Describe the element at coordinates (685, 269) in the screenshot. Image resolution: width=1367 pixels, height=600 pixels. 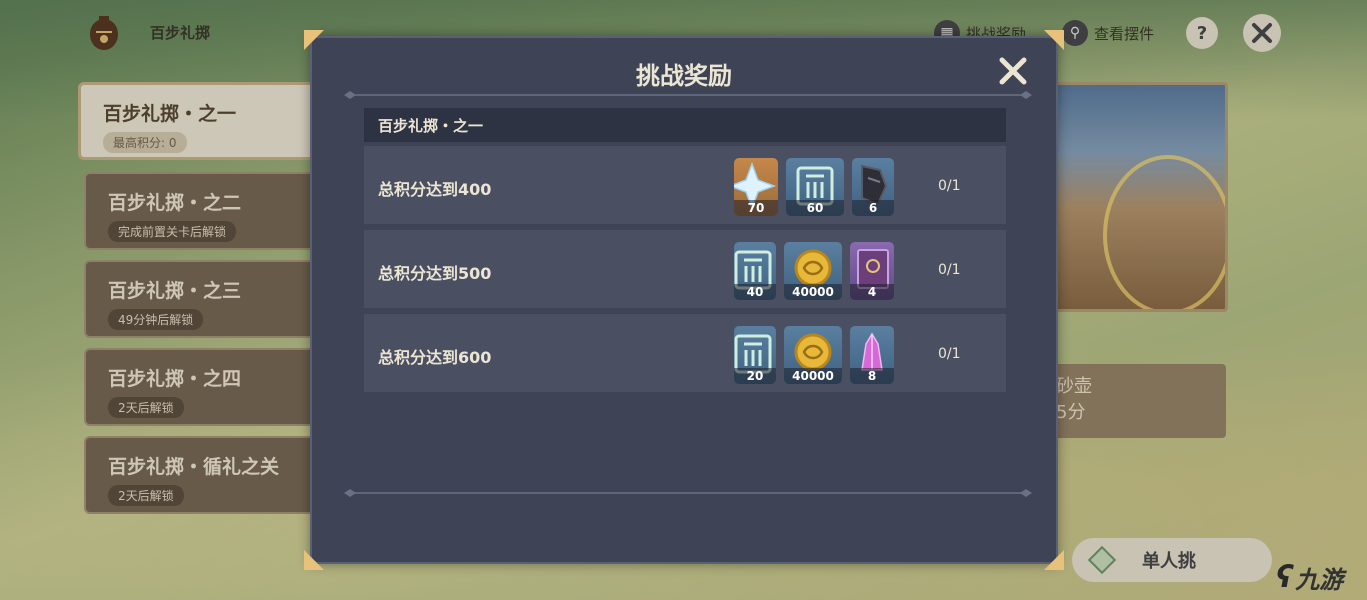
I see `reward-row: 总积分达到500 40 40000 4 0/1` at that location.